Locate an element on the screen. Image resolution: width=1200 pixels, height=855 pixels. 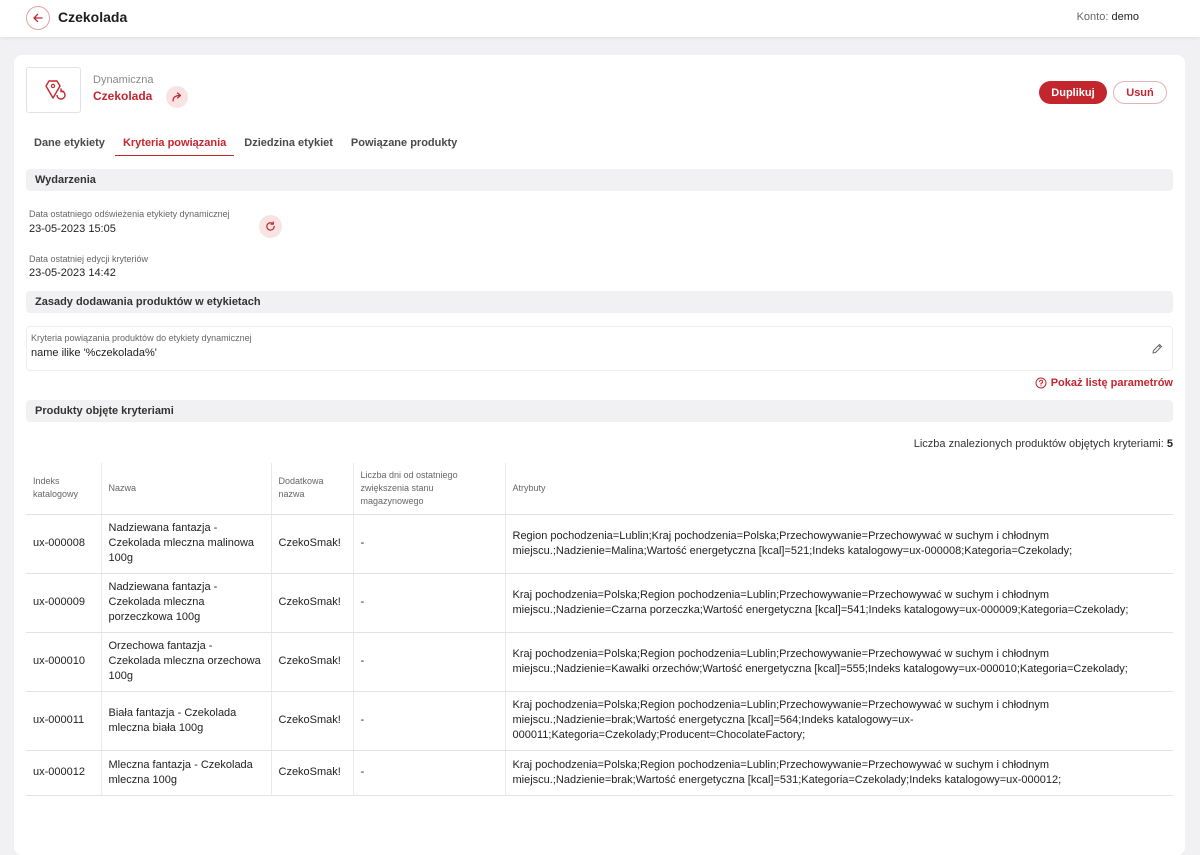
tab-criteria: Kryteria powiązania is located at coordinates (174, 144).